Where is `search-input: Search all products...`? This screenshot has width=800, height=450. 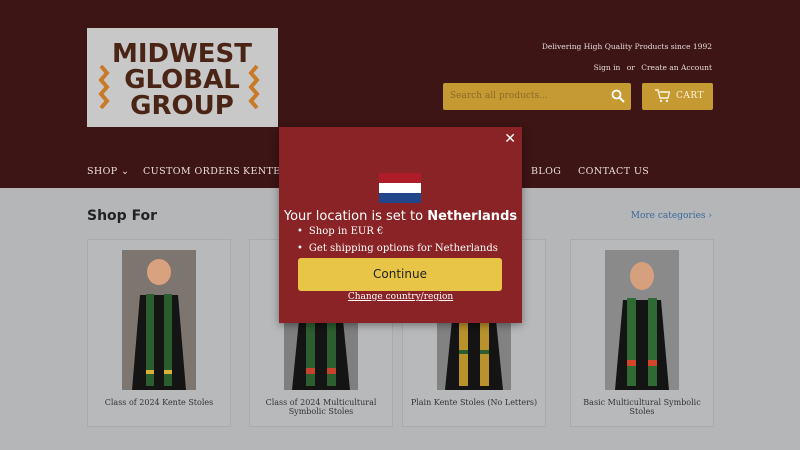
search-input: Search all products... is located at coordinates (499, 96).